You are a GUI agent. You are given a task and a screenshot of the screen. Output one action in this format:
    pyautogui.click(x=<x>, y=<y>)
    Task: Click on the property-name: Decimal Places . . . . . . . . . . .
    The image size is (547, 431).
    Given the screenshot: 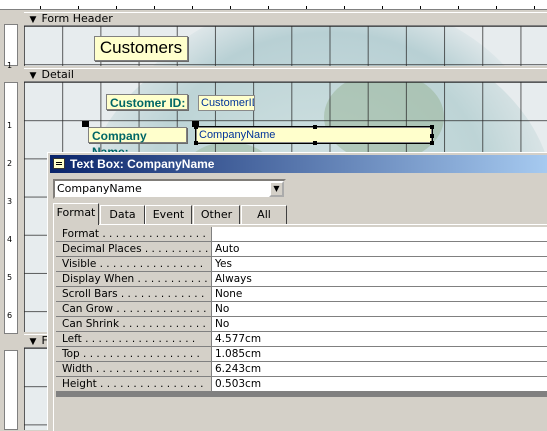 What is the action you would take?
    pyautogui.click(x=133, y=249)
    